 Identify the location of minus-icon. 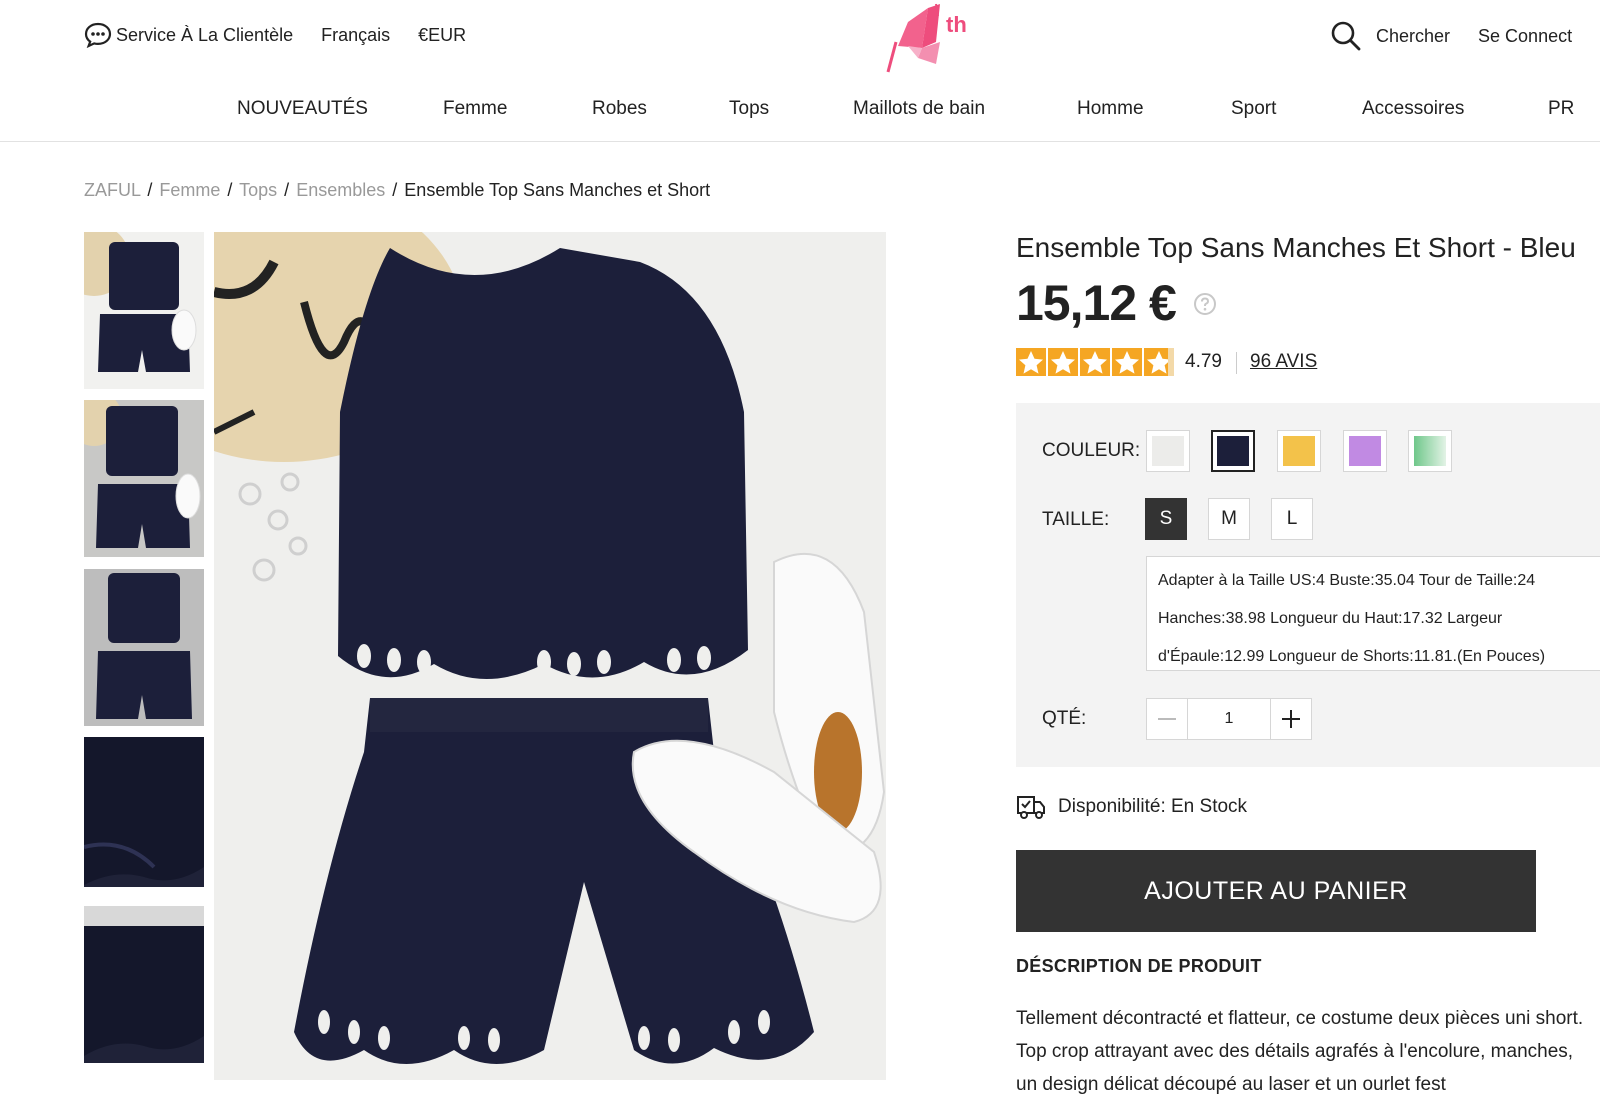
(1166, 719).